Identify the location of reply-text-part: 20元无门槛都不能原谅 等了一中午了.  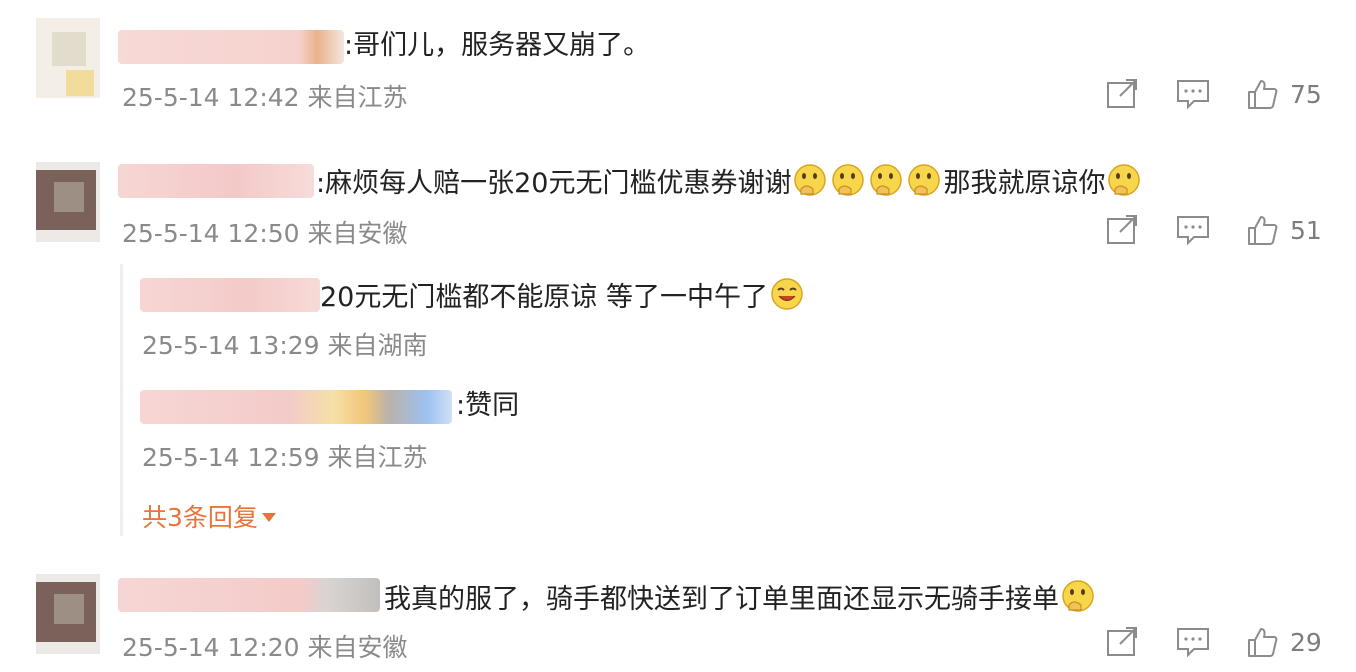
(544, 297).